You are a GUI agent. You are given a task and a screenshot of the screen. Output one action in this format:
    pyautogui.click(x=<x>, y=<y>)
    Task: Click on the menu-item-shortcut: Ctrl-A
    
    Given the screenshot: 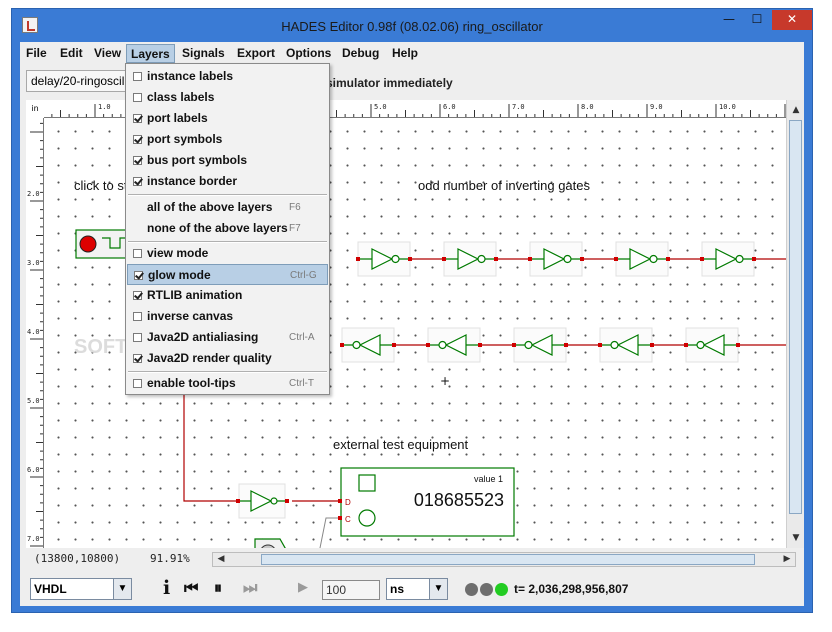 What is the action you would take?
    pyautogui.click(x=302, y=337)
    